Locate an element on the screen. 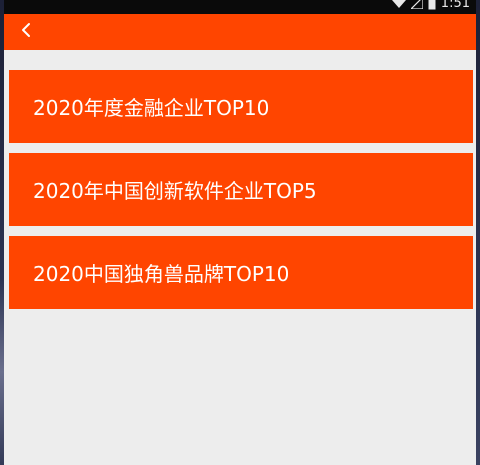 This screenshot has height=465, width=480. status-icons: 1:51 is located at coordinates (430, 6).